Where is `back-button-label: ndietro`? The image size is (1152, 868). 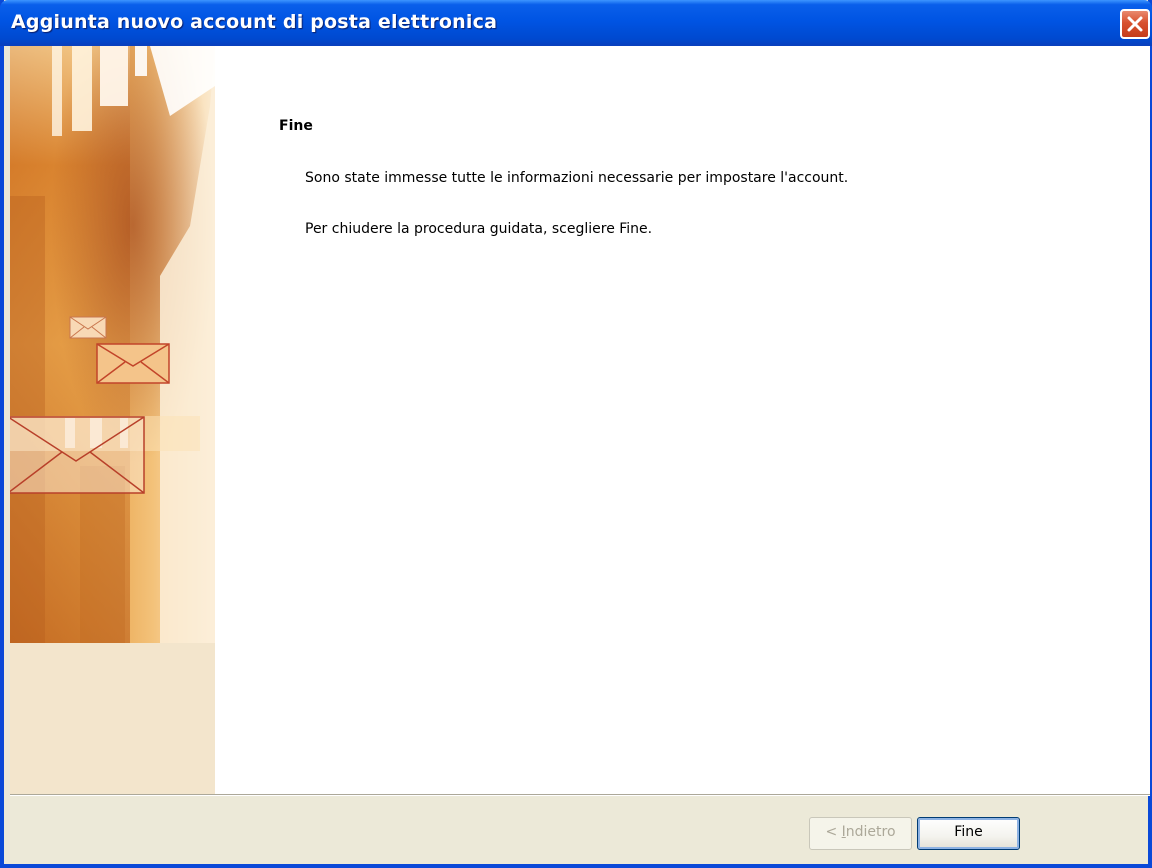 back-button-label: ndietro is located at coordinates (870, 832).